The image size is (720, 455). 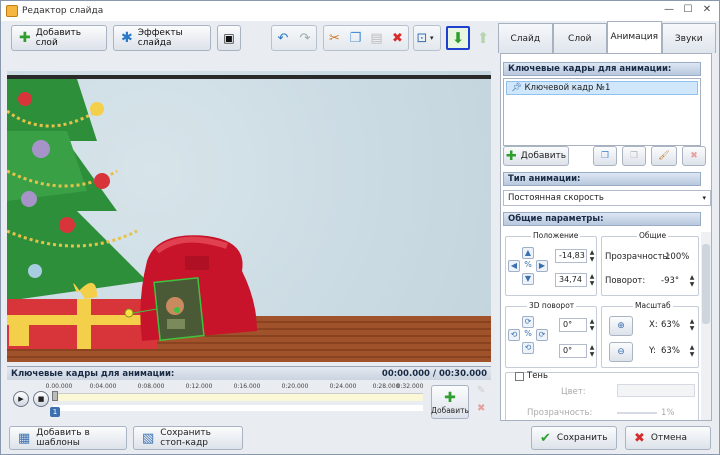 I want to click on rotate-y-left-icon: ⟲, so click(x=514, y=335).